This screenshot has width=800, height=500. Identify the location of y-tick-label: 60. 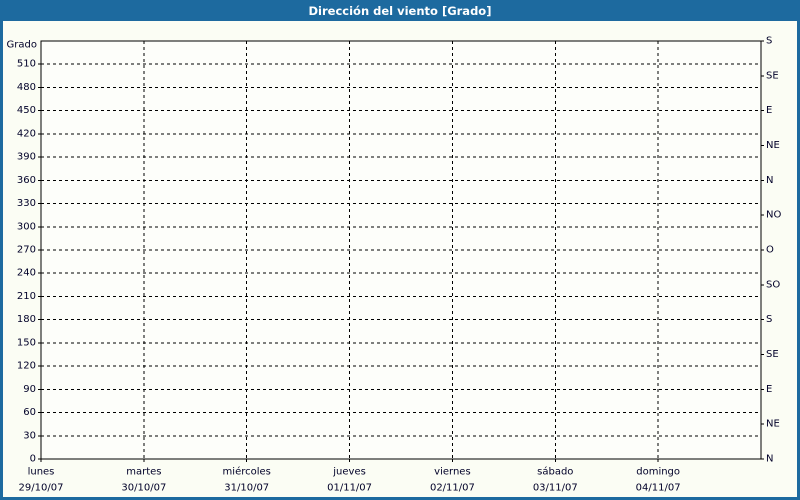
(29, 412).